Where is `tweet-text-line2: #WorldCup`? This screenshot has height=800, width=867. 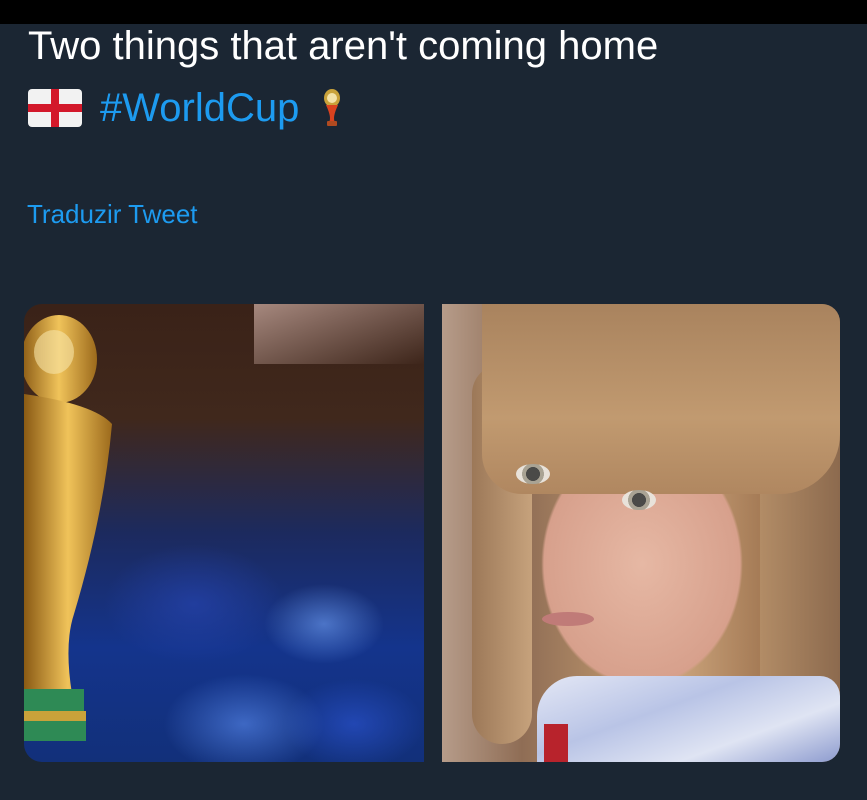 tweet-text-line2: #WorldCup is located at coordinates (185, 108).